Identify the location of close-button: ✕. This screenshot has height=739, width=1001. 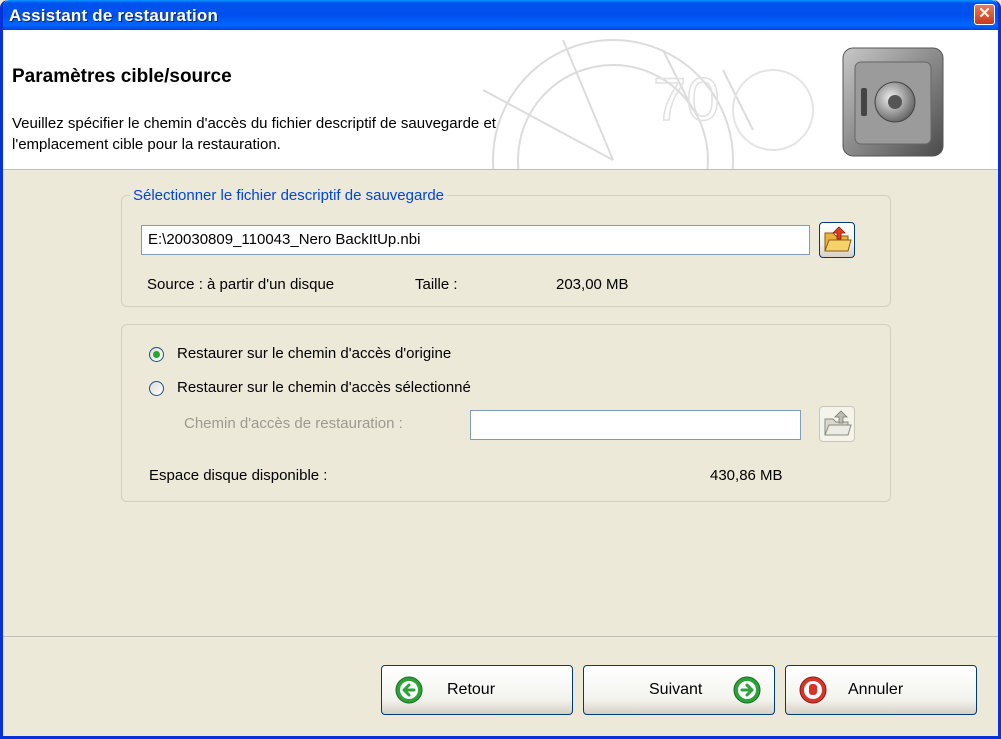
(984, 14).